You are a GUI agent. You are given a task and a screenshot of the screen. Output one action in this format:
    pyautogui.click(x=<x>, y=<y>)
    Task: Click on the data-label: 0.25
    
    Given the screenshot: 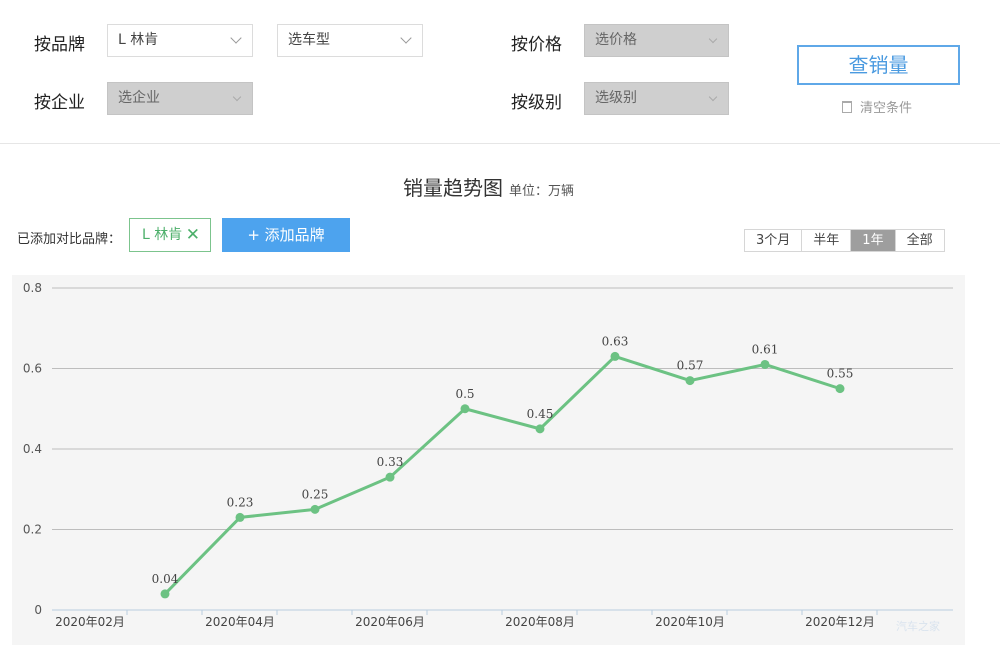 What is the action you would take?
    pyautogui.click(x=315, y=494)
    